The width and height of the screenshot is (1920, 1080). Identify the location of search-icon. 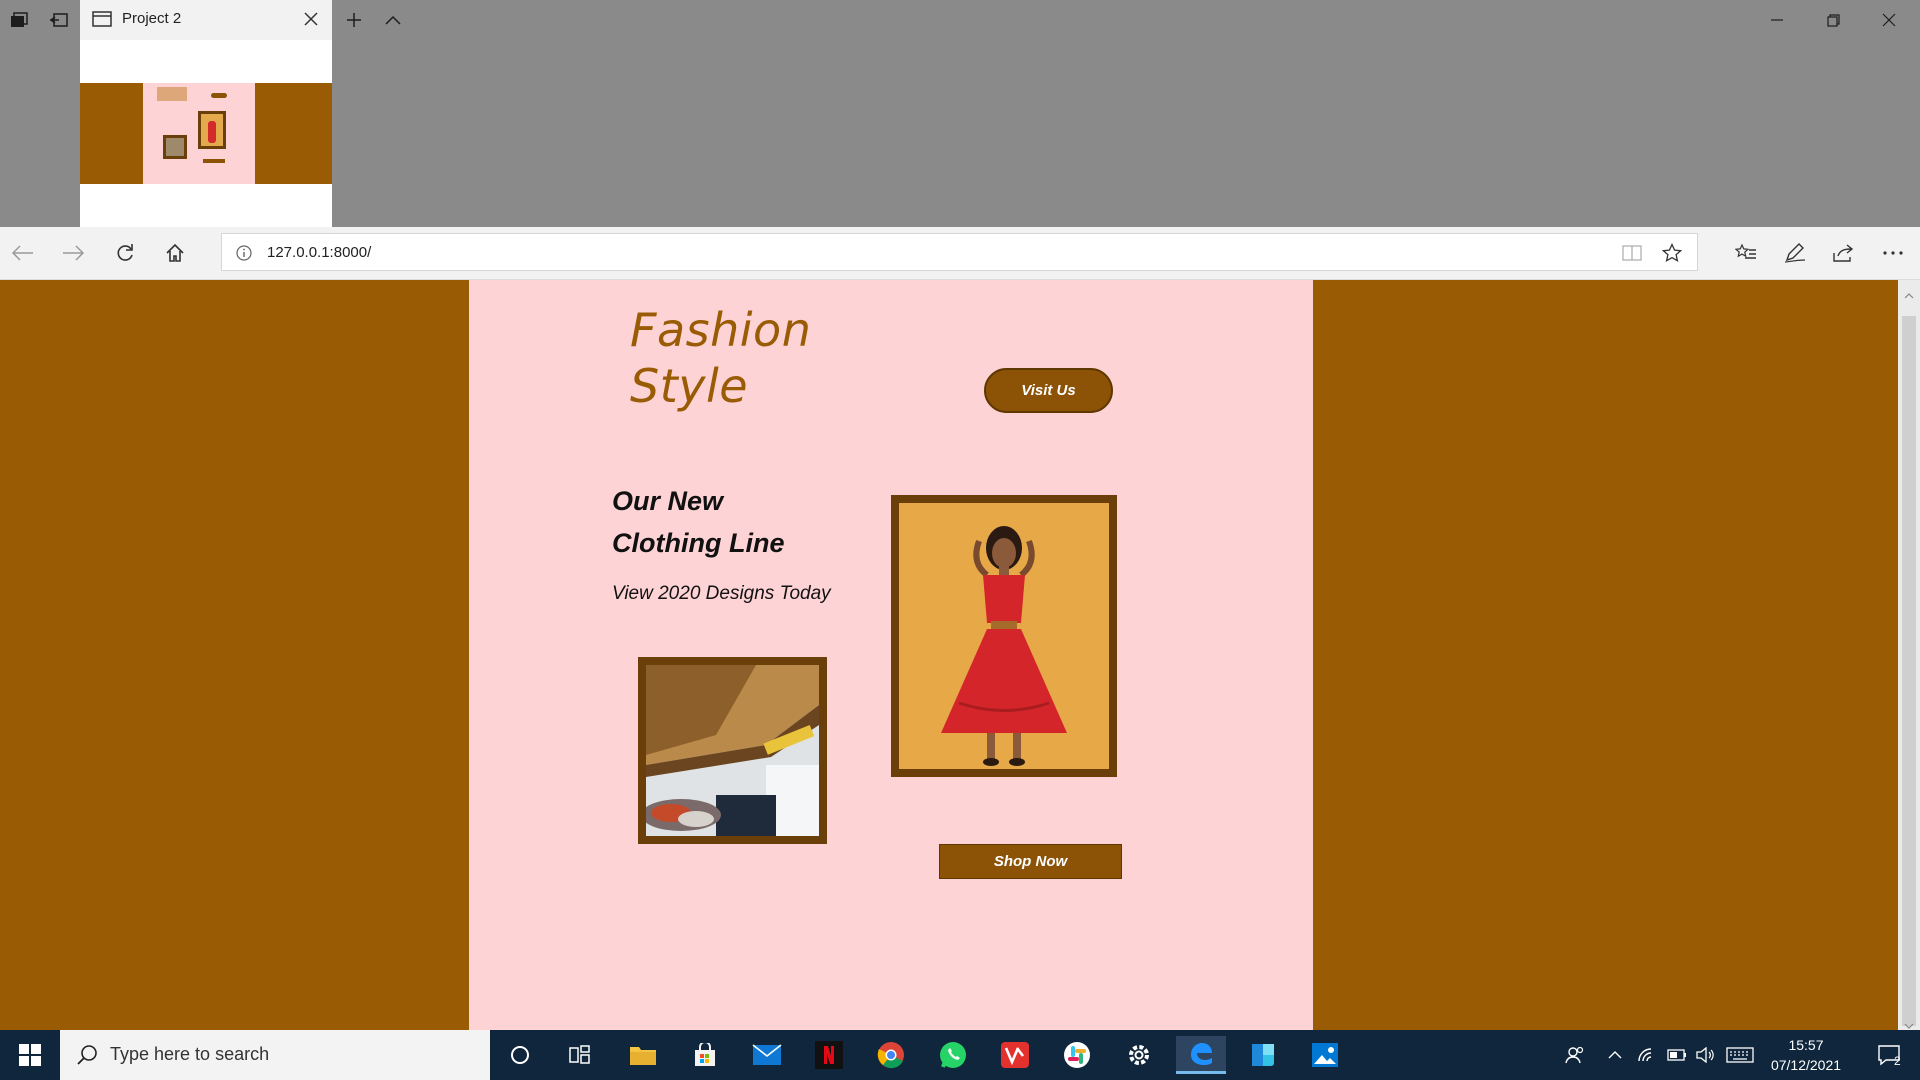
(87, 1057).